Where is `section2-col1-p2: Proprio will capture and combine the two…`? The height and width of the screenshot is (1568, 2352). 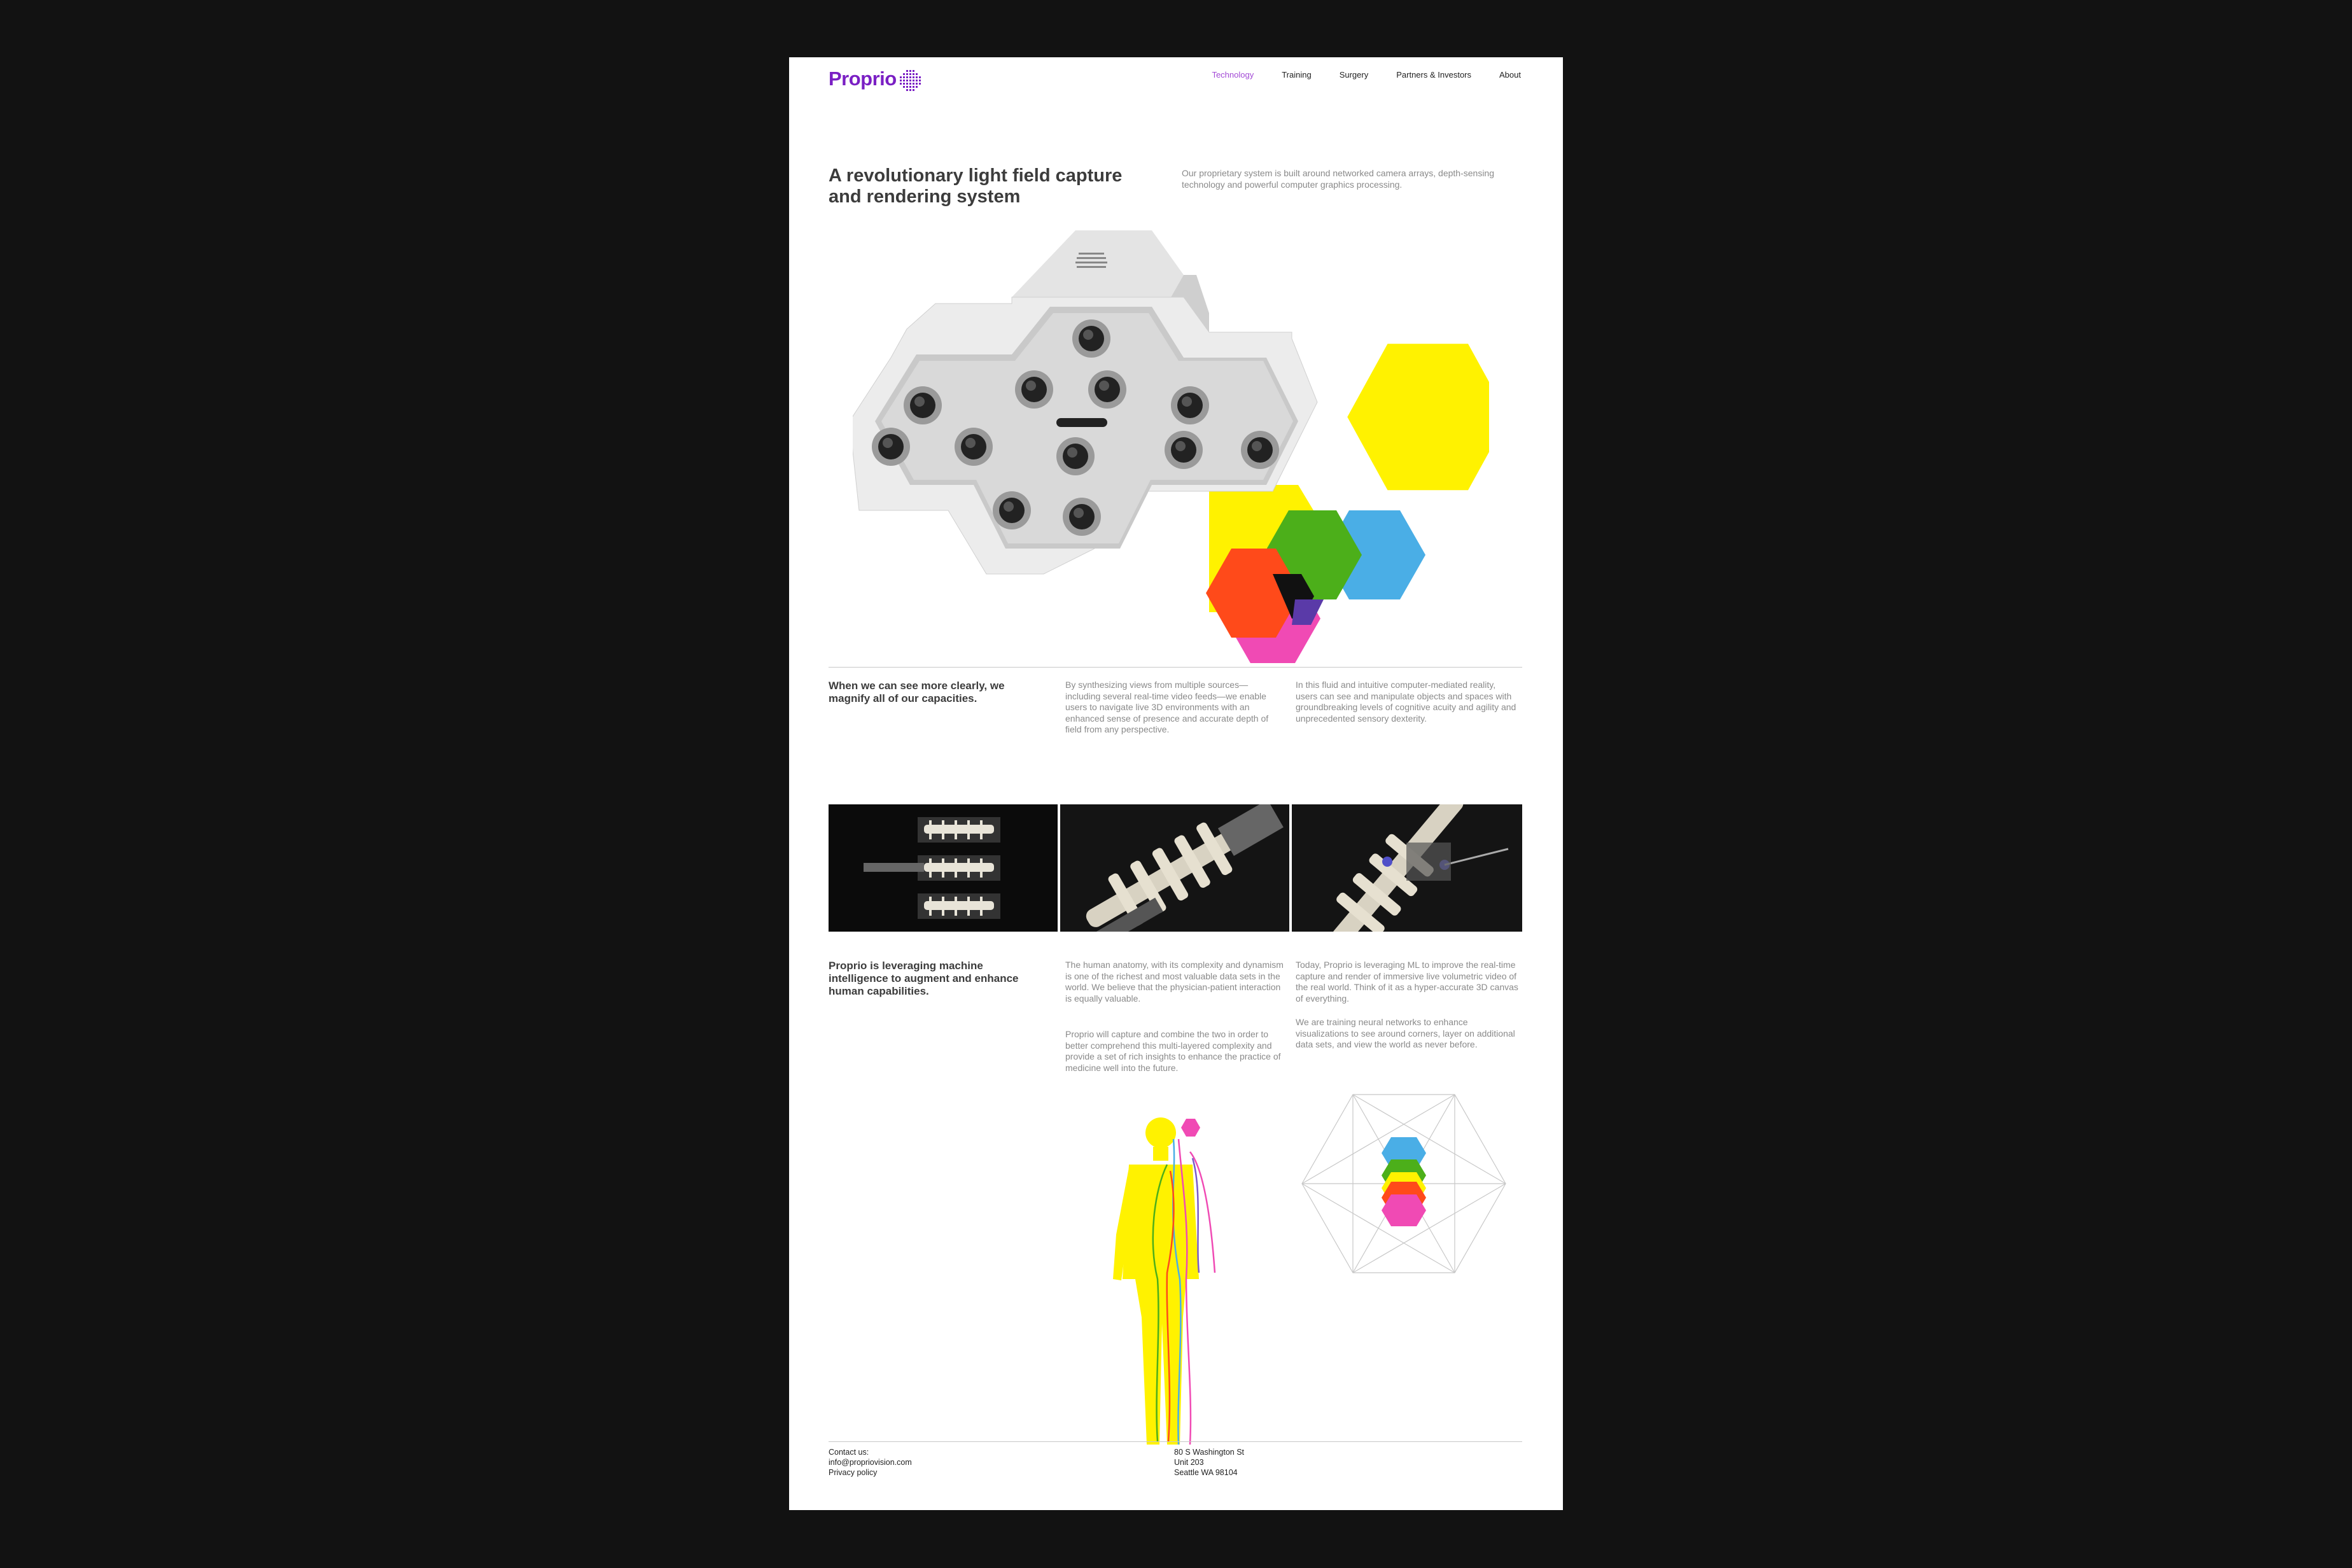
section2-col1-p2: Proprio will capture and combine the two… is located at coordinates (1173, 1051).